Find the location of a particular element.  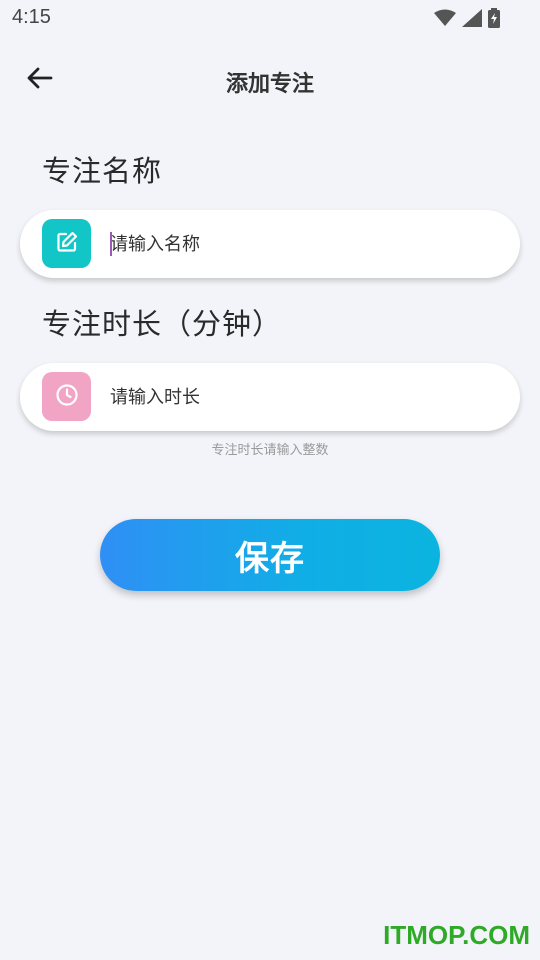

name-label: 专注名称 is located at coordinates (102, 171).